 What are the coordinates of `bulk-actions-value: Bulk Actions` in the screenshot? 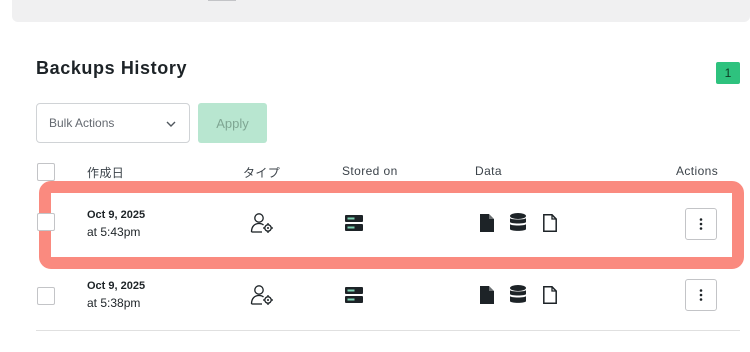 It's located at (82, 123).